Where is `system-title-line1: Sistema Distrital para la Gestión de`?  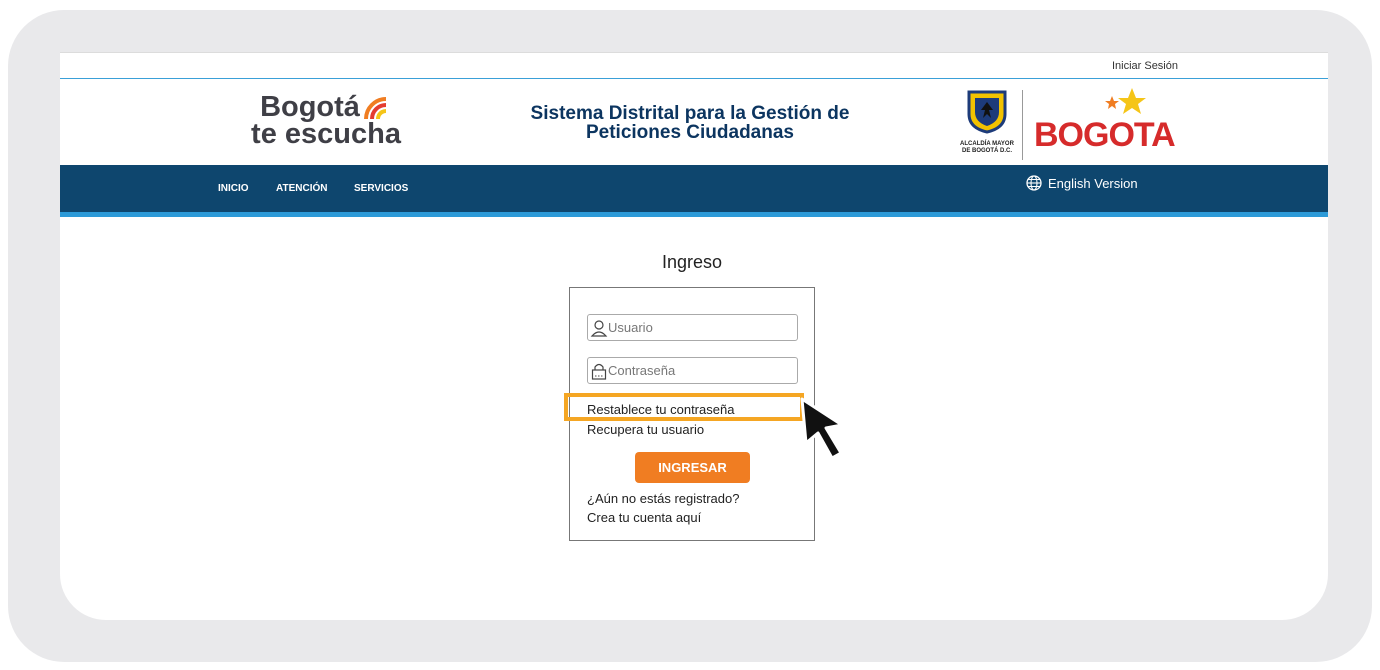
system-title-line1: Sistema Distrital para la Gestión de is located at coordinates (690, 113).